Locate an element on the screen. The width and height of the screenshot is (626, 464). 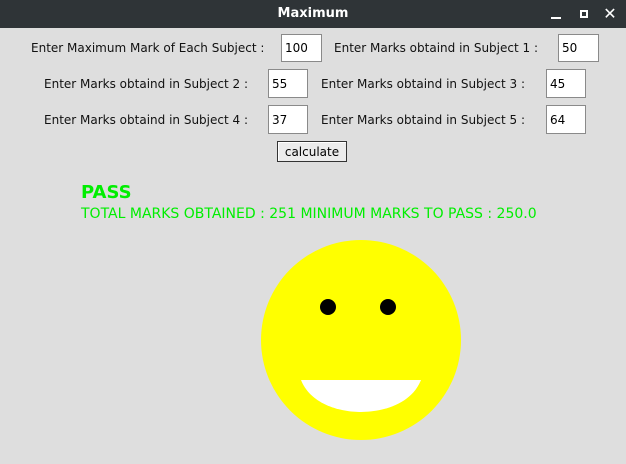
max-mark-label: Enter Maximum Mark of Each Subject : is located at coordinates (148, 48).